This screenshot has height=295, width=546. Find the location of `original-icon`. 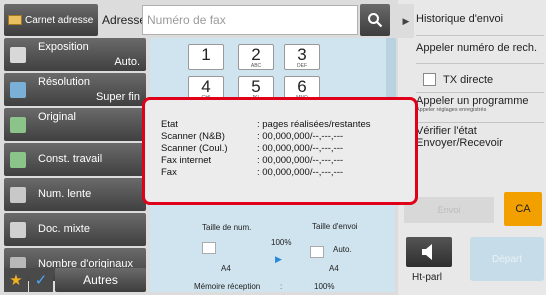

original-icon is located at coordinates (18, 125).